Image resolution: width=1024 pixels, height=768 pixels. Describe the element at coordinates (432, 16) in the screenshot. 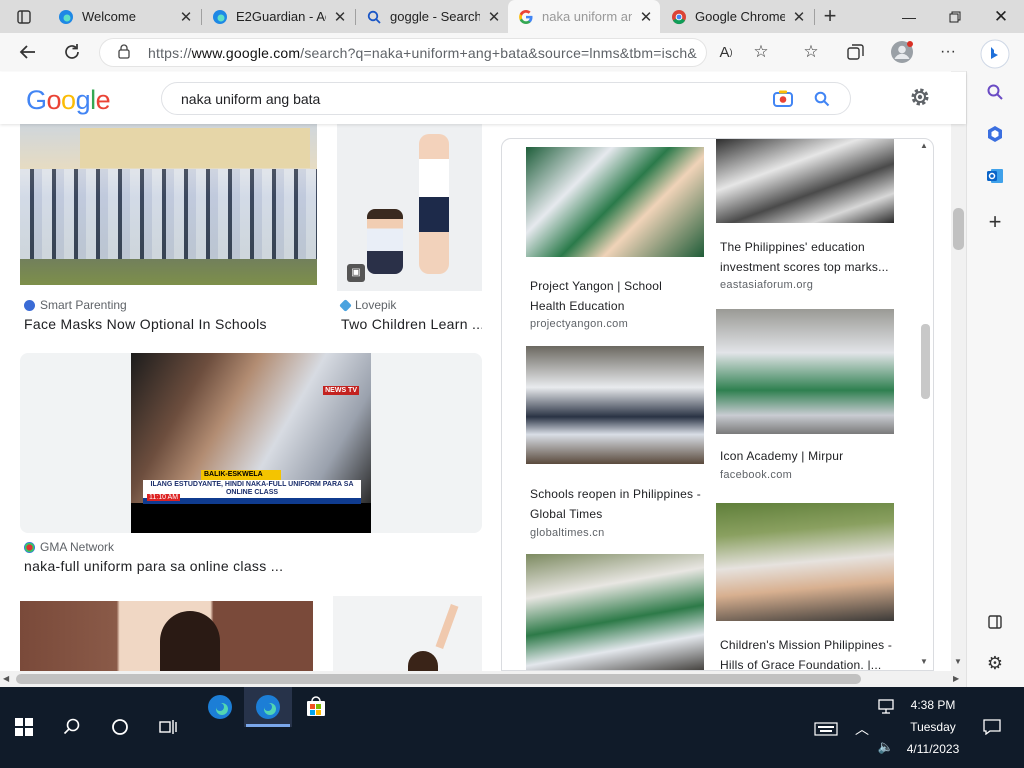

I see `tab-goggle-search: goggle - Search ✕` at that location.